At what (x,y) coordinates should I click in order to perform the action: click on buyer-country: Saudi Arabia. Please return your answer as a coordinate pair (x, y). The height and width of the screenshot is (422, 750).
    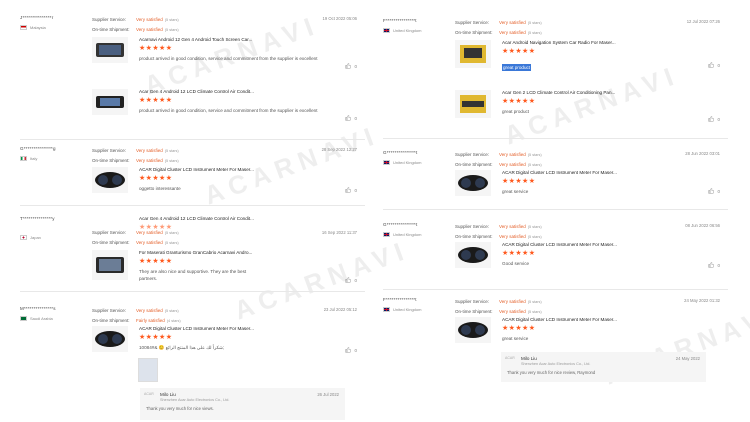
    Looking at the image, I should click on (54, 318).